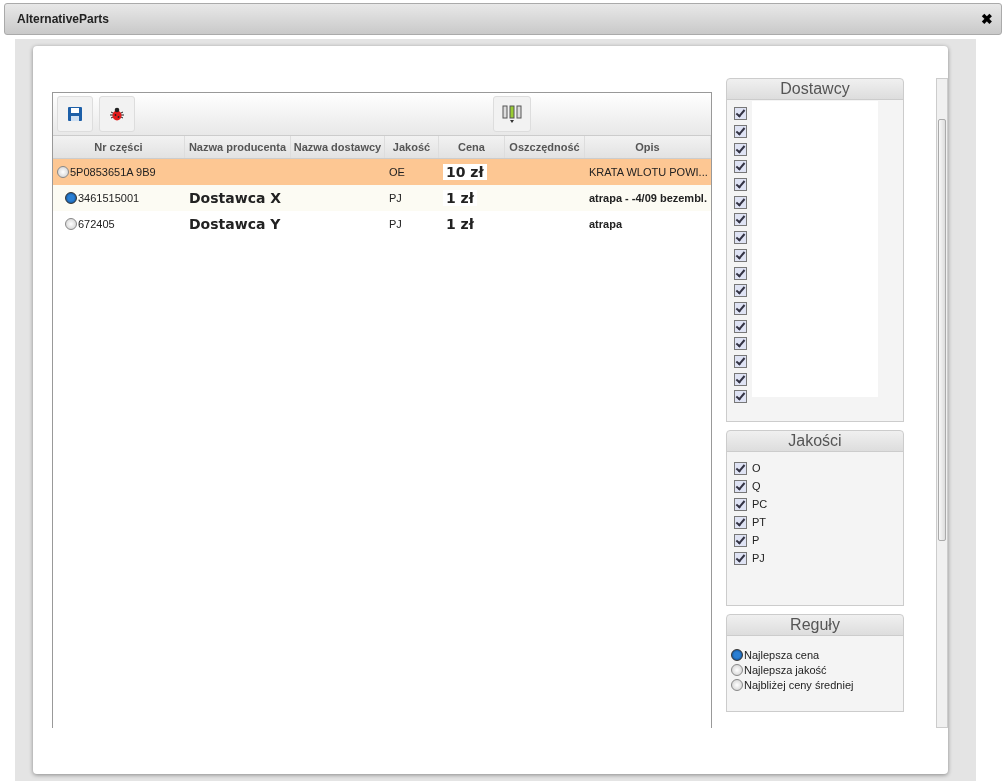  Describe the element at coordinates (756, 468) in the screenshot. I see `checkbox-label: O` at that location.